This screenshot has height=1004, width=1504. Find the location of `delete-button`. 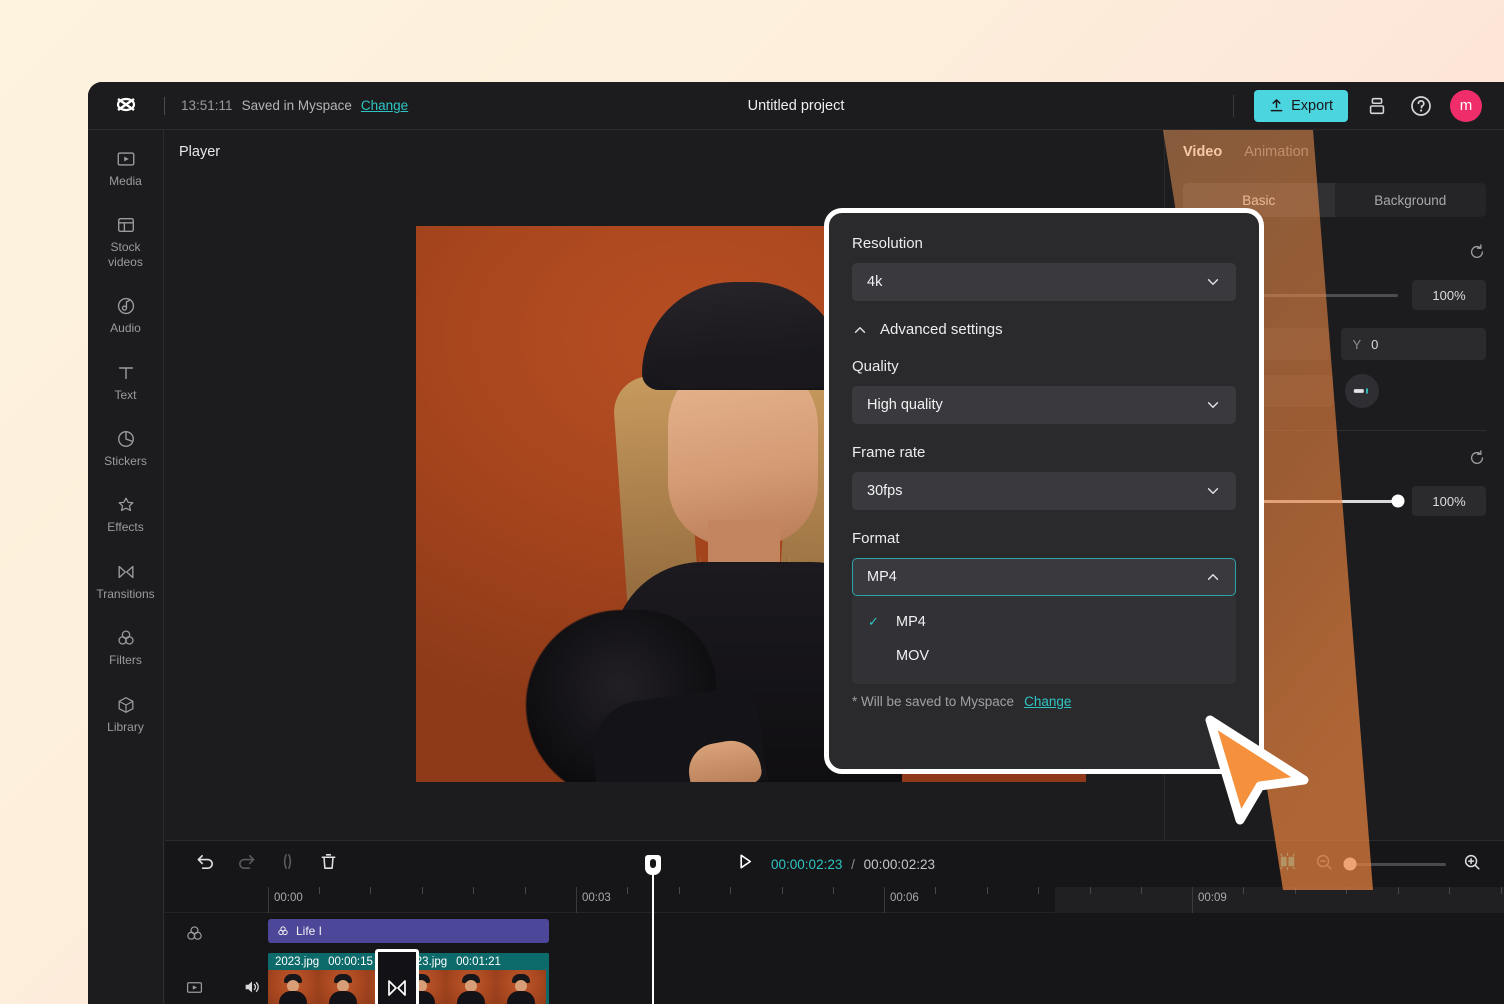

delete-button is located at coordinates (328, 864).